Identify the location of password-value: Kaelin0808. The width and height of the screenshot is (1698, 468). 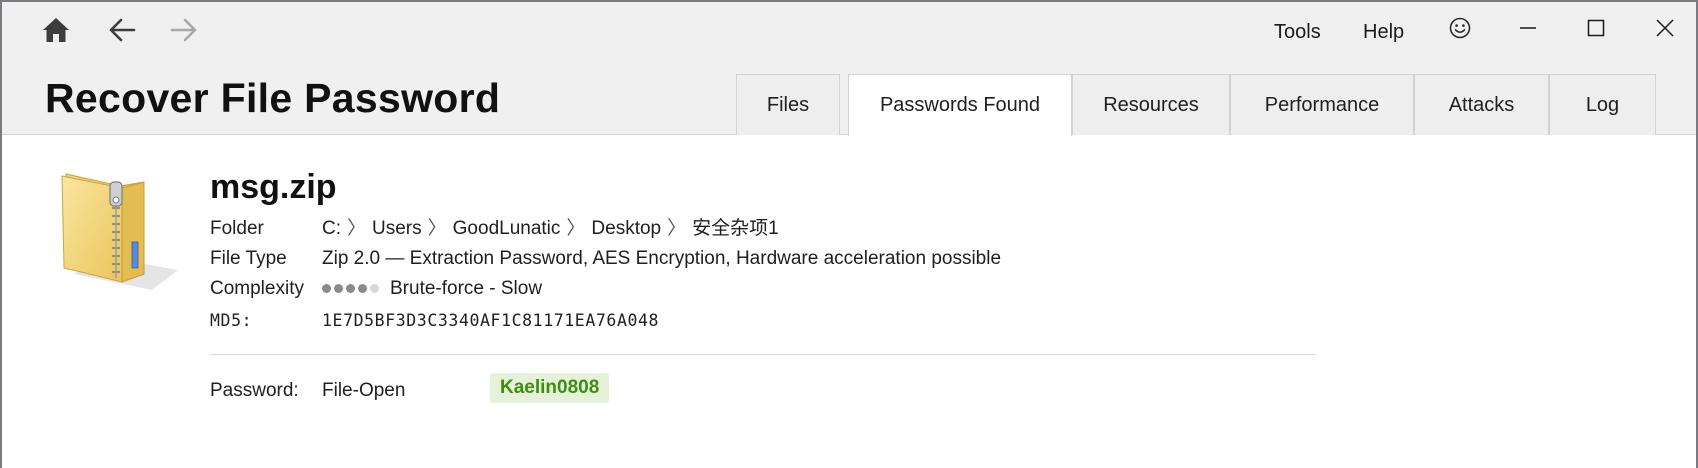
(550, 388).